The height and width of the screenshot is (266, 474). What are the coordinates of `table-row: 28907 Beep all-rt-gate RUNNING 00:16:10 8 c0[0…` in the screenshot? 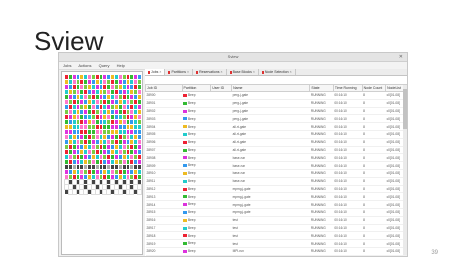 It's located at (276, 150).